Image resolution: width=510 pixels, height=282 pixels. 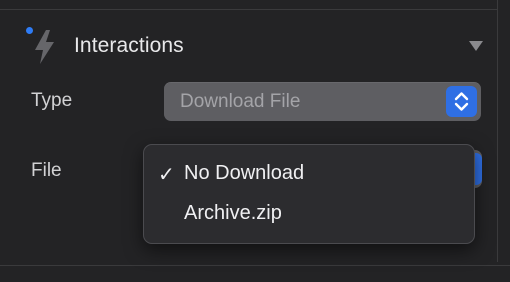 What do you see at coordinates (255, 265) in the screenshot?
I see `bottom-divider` at bounding box center [255, 265].